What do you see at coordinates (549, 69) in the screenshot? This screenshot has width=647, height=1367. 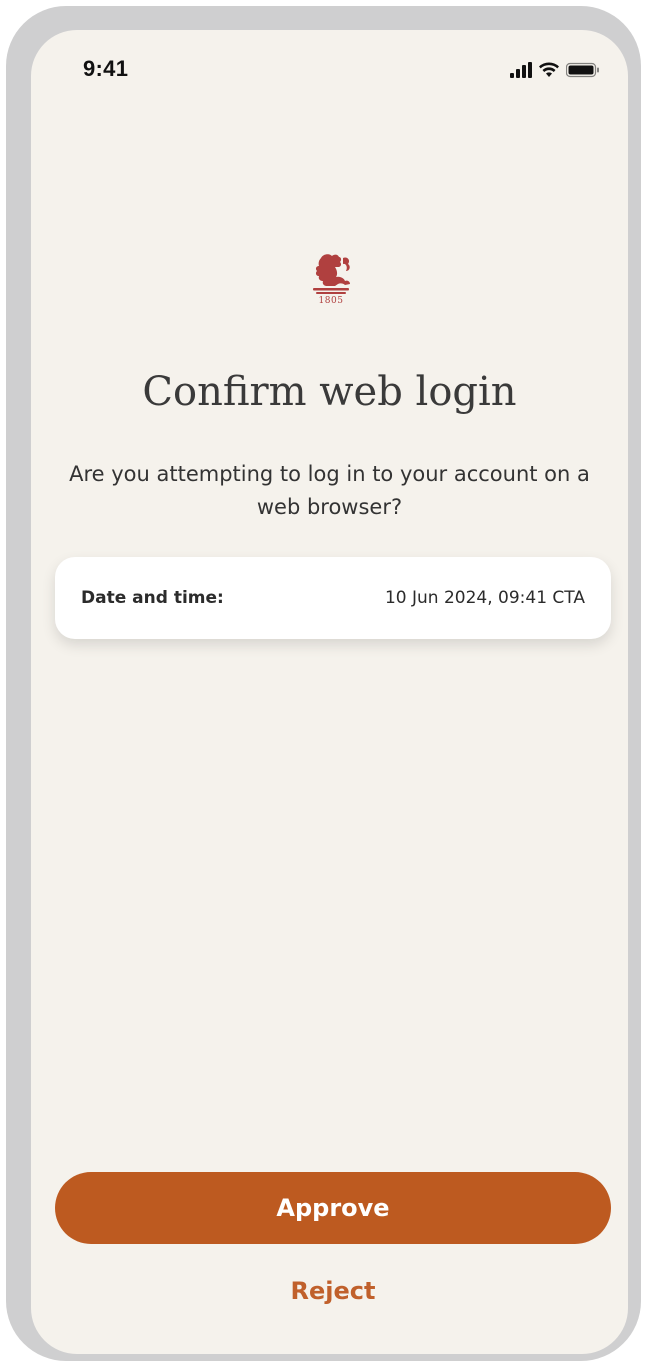 I see `wifi-icon` at bounding box center [549, 69].